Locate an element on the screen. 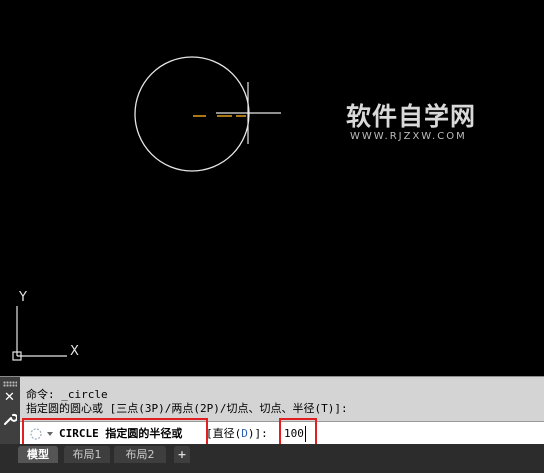 Image resolution: width=544 pixels, height=473 pixels. watermark: 软件自学网 WWW.RJZXW.COM is located at coordinates (411, 123).